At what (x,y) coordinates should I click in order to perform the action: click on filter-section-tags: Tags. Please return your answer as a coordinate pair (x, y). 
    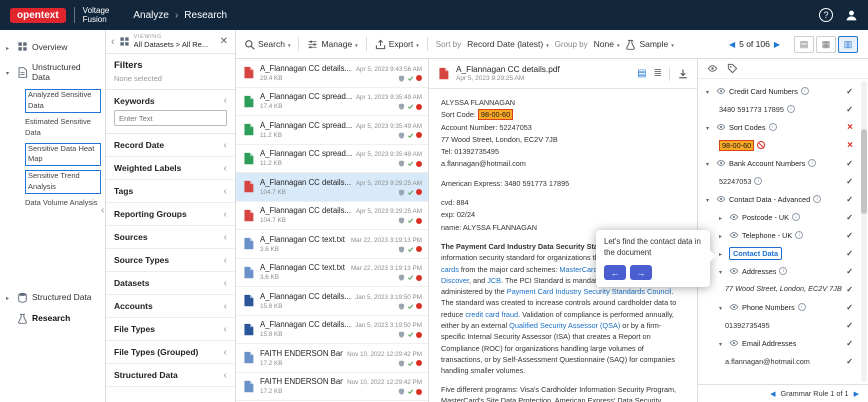
    Looking at the image, I should click on (170, 191).